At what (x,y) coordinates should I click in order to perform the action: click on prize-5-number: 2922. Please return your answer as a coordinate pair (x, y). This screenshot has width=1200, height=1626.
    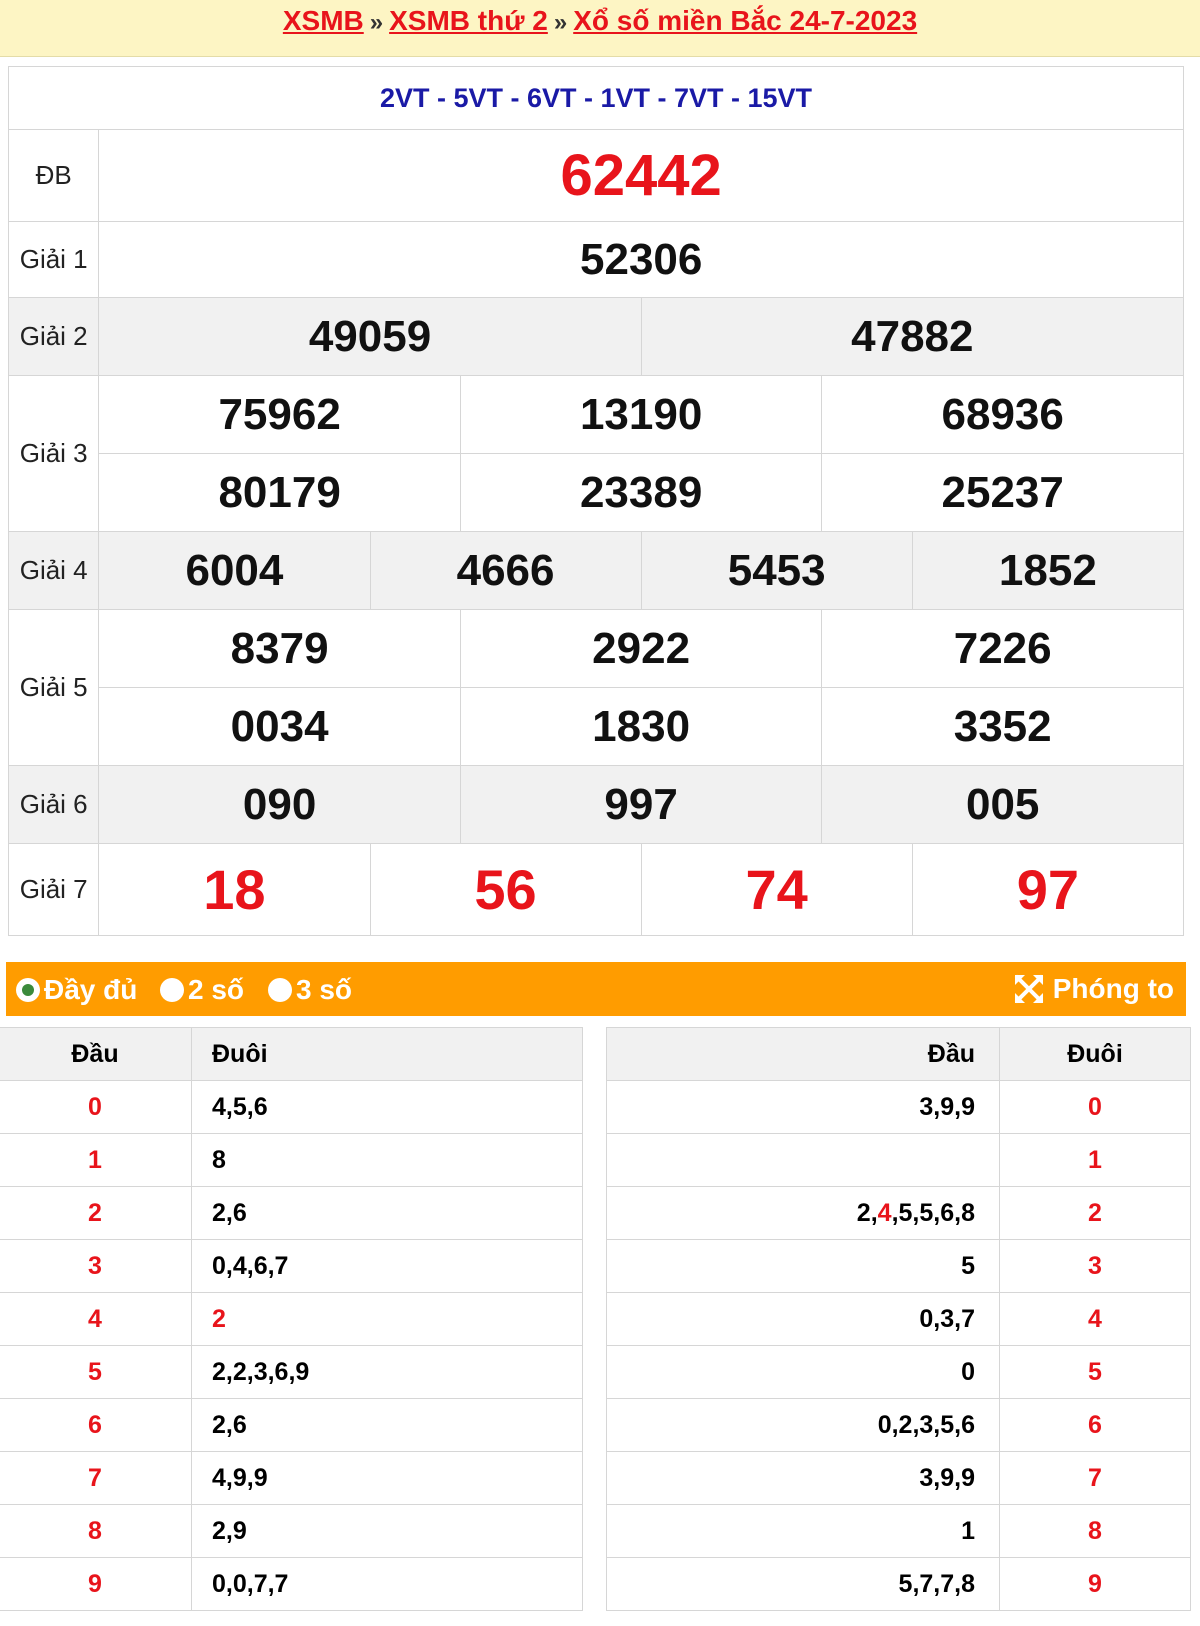
    Looking at the image, I should click on (641, 648).